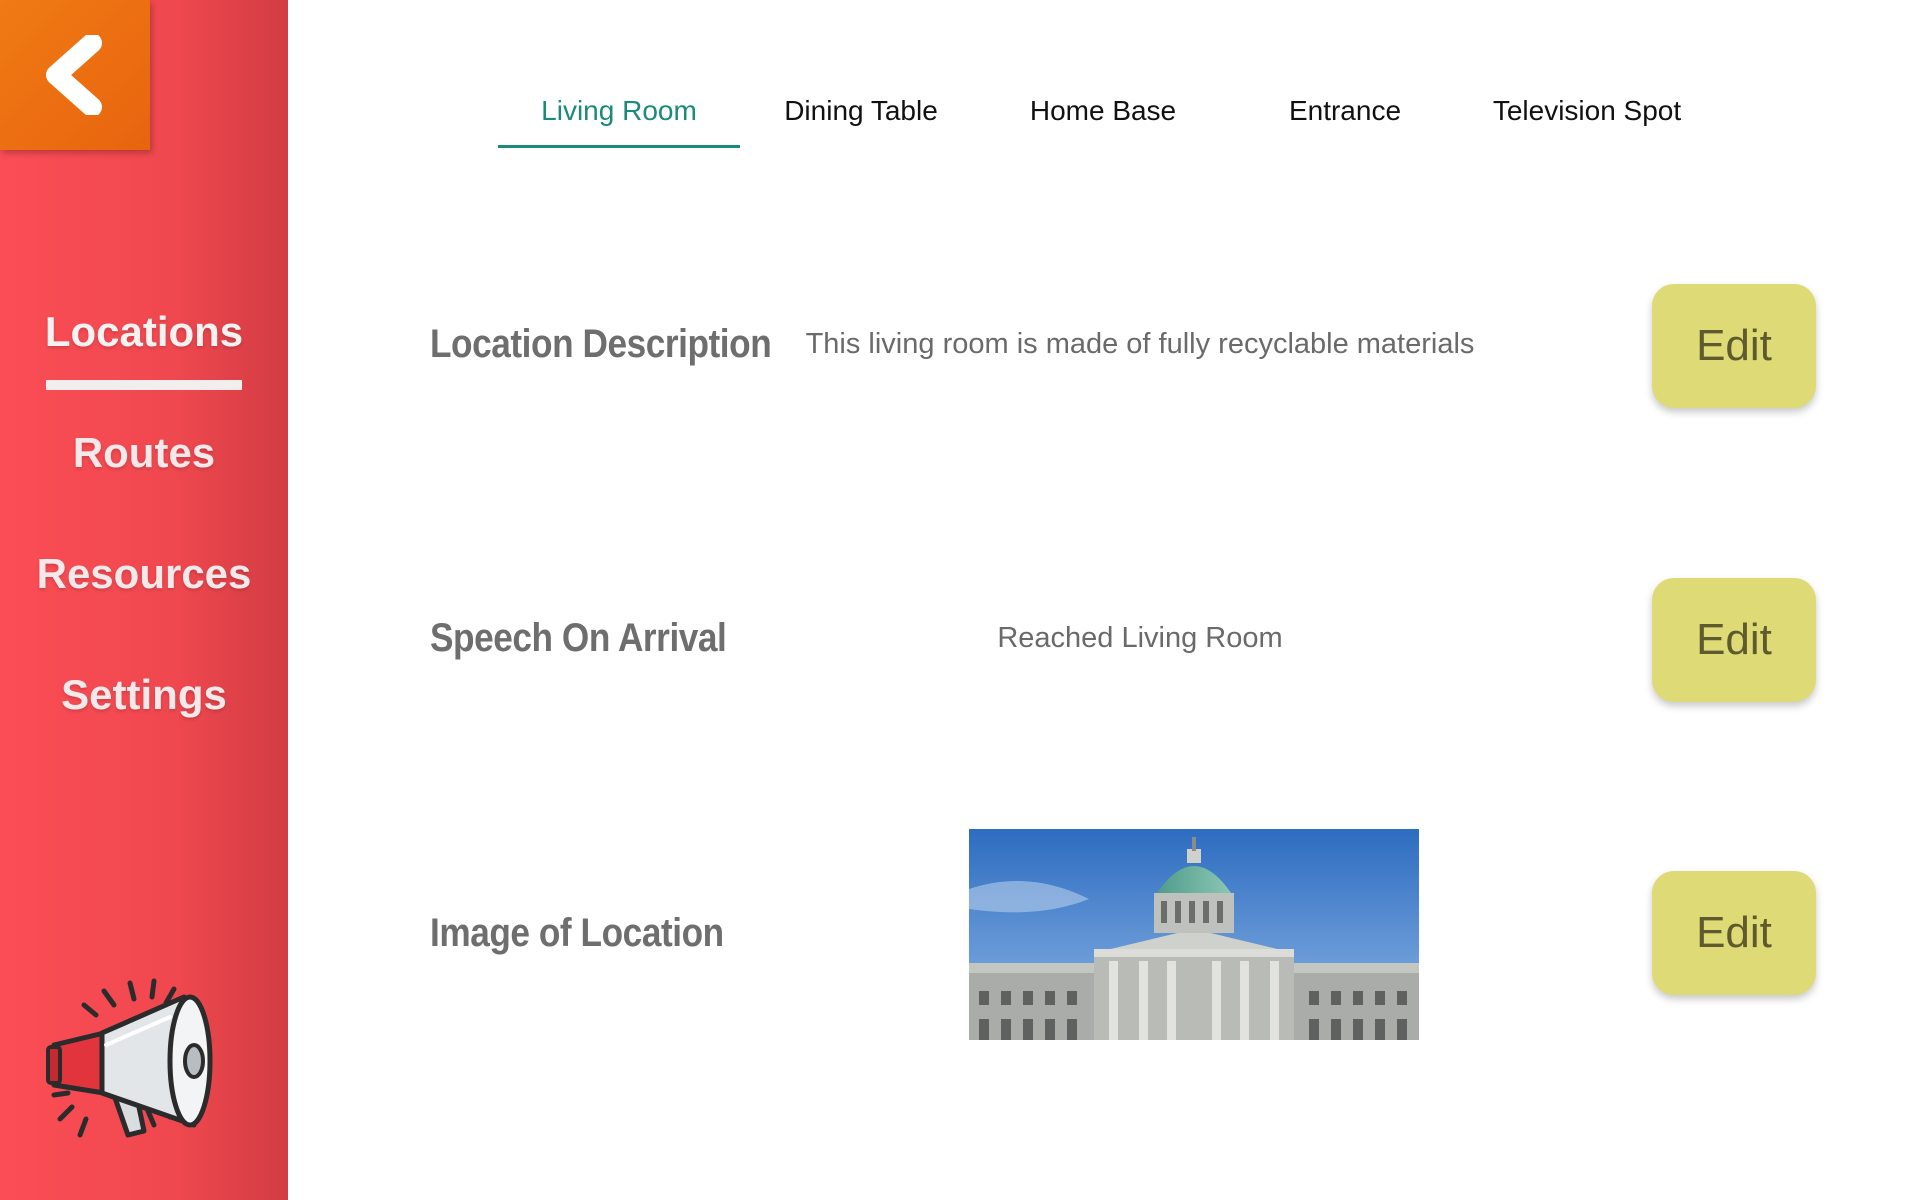 The height and width of the screenshot is (1200, 1920). Describe the element at coordinates (1734, 933) in the screenshot. I see `edit-image-button: Edit` at that location.